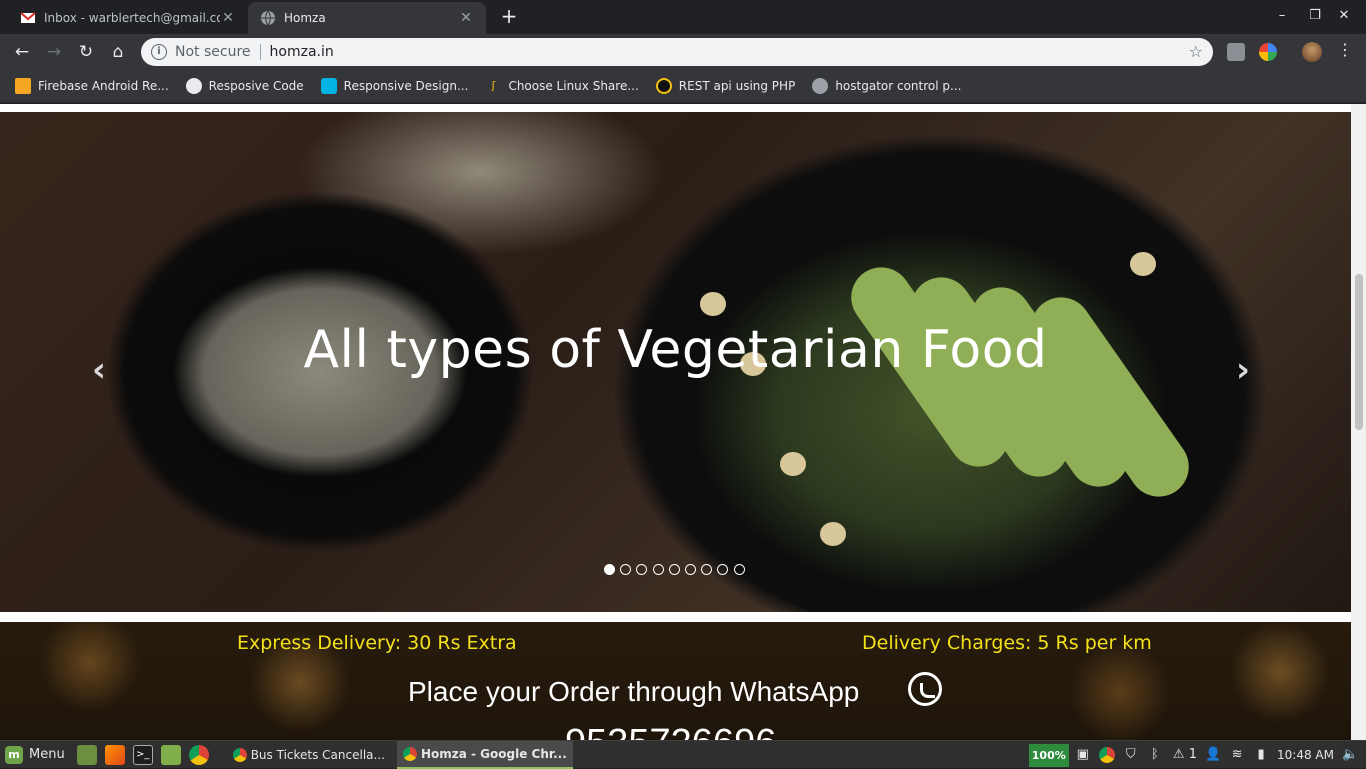 The width and height of the screenshot is (1366, 769). Describe the element at coordinates (1243, 370) in the screenshot. I see `carousel-next-icon: ›` at that location.